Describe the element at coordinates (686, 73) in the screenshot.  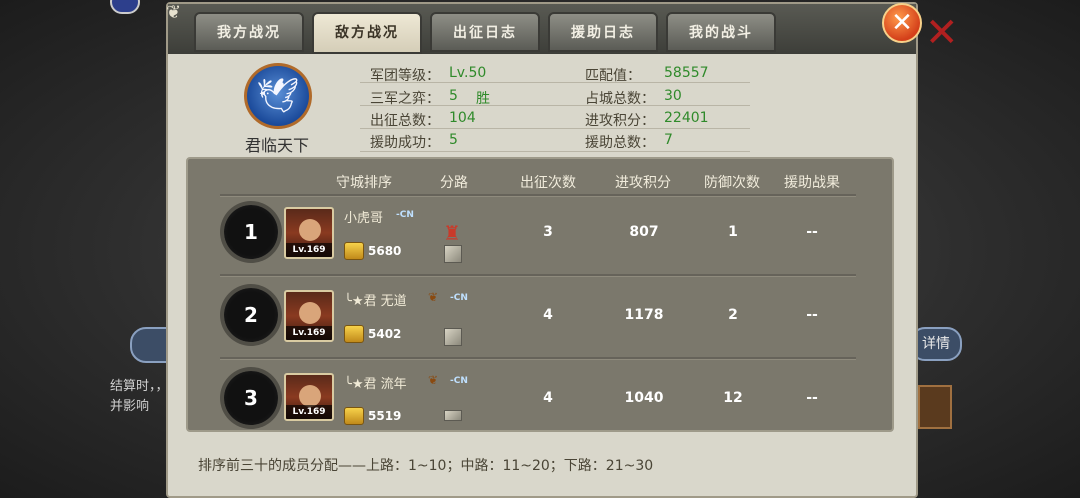
I see `match-value: 58557` at that location.